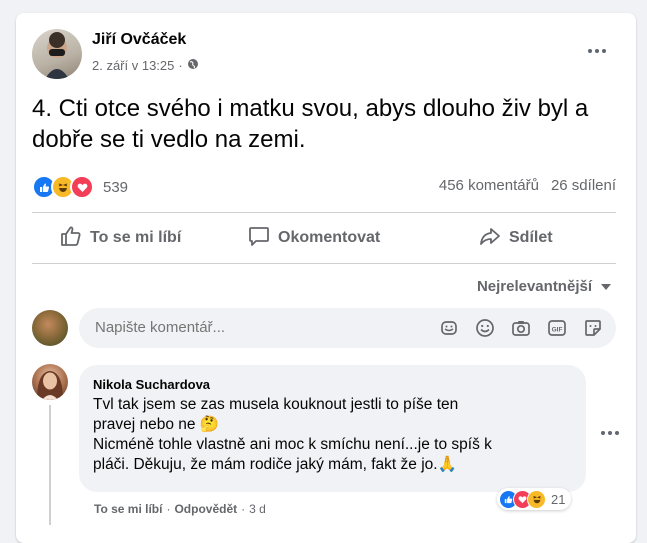 Image resolution: width=647 pixels, height=543 pixels. What do you see at coordinates (449, 328) in the screenshot?
I see `sticker-face-icon` at bounding box center [449, 328].